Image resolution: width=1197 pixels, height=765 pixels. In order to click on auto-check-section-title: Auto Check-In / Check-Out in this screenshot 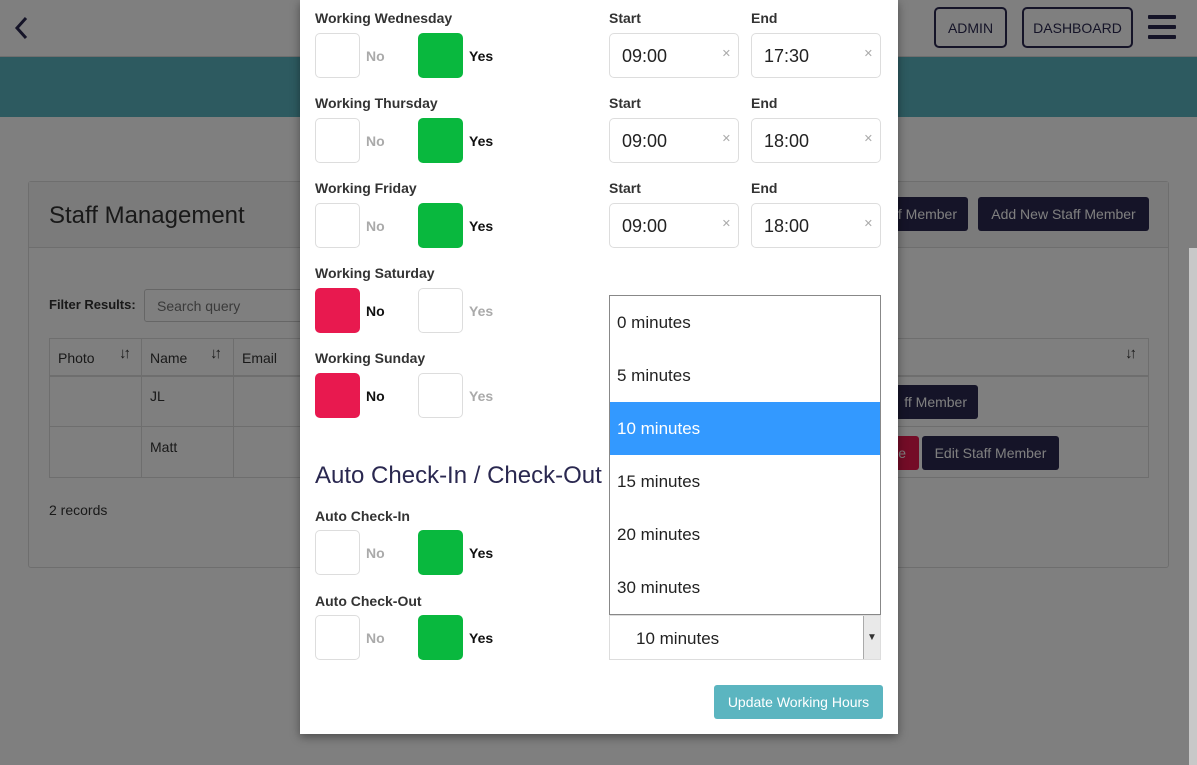, I will do `click(458, 475)`.